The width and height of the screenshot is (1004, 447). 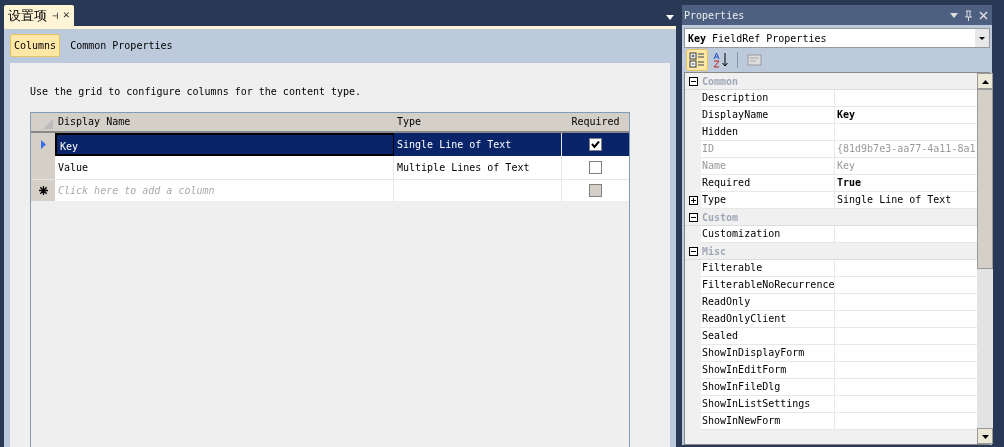 What do you see at coordinates (985, 81) in the screenshot?
I see `scroll-up-icon` at bounding box center [985, 81].